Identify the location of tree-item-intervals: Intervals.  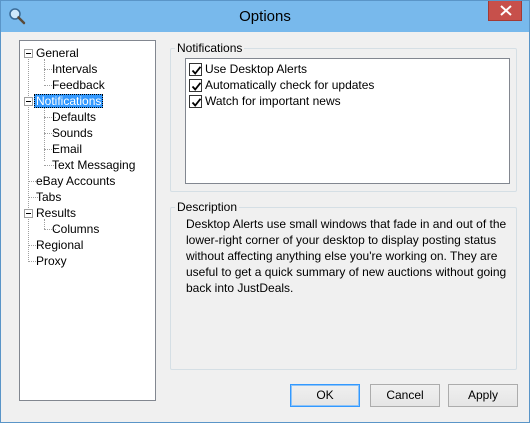
(74, 69).